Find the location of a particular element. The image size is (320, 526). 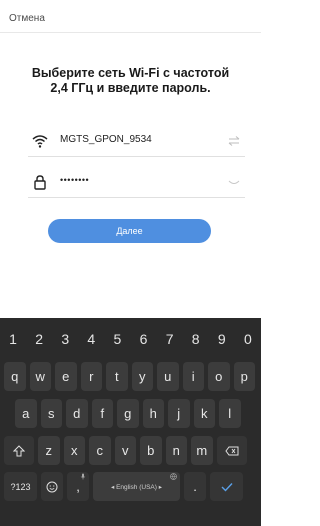

comma-key: , is located at coordinates (78, 486).